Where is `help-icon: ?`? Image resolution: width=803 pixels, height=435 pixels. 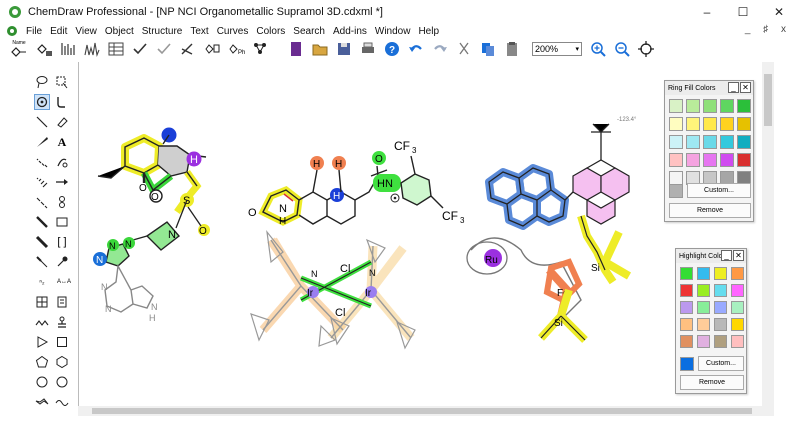
help-icon: ? is located at coordinates (392, 49).